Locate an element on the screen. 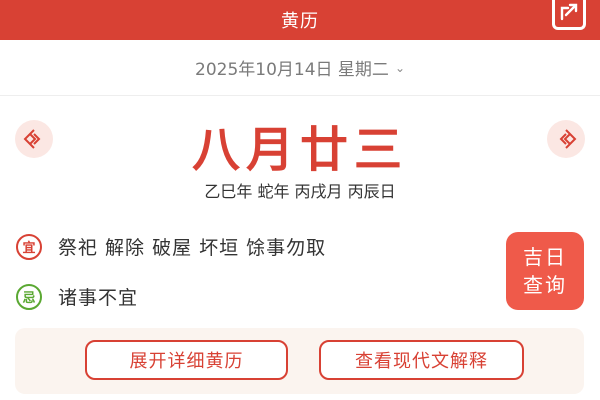 Image resolution: width=600 pixels, height=400 pixels. modern-explanation-button: 查看现代文解释 is located at coordinates (421, 360).